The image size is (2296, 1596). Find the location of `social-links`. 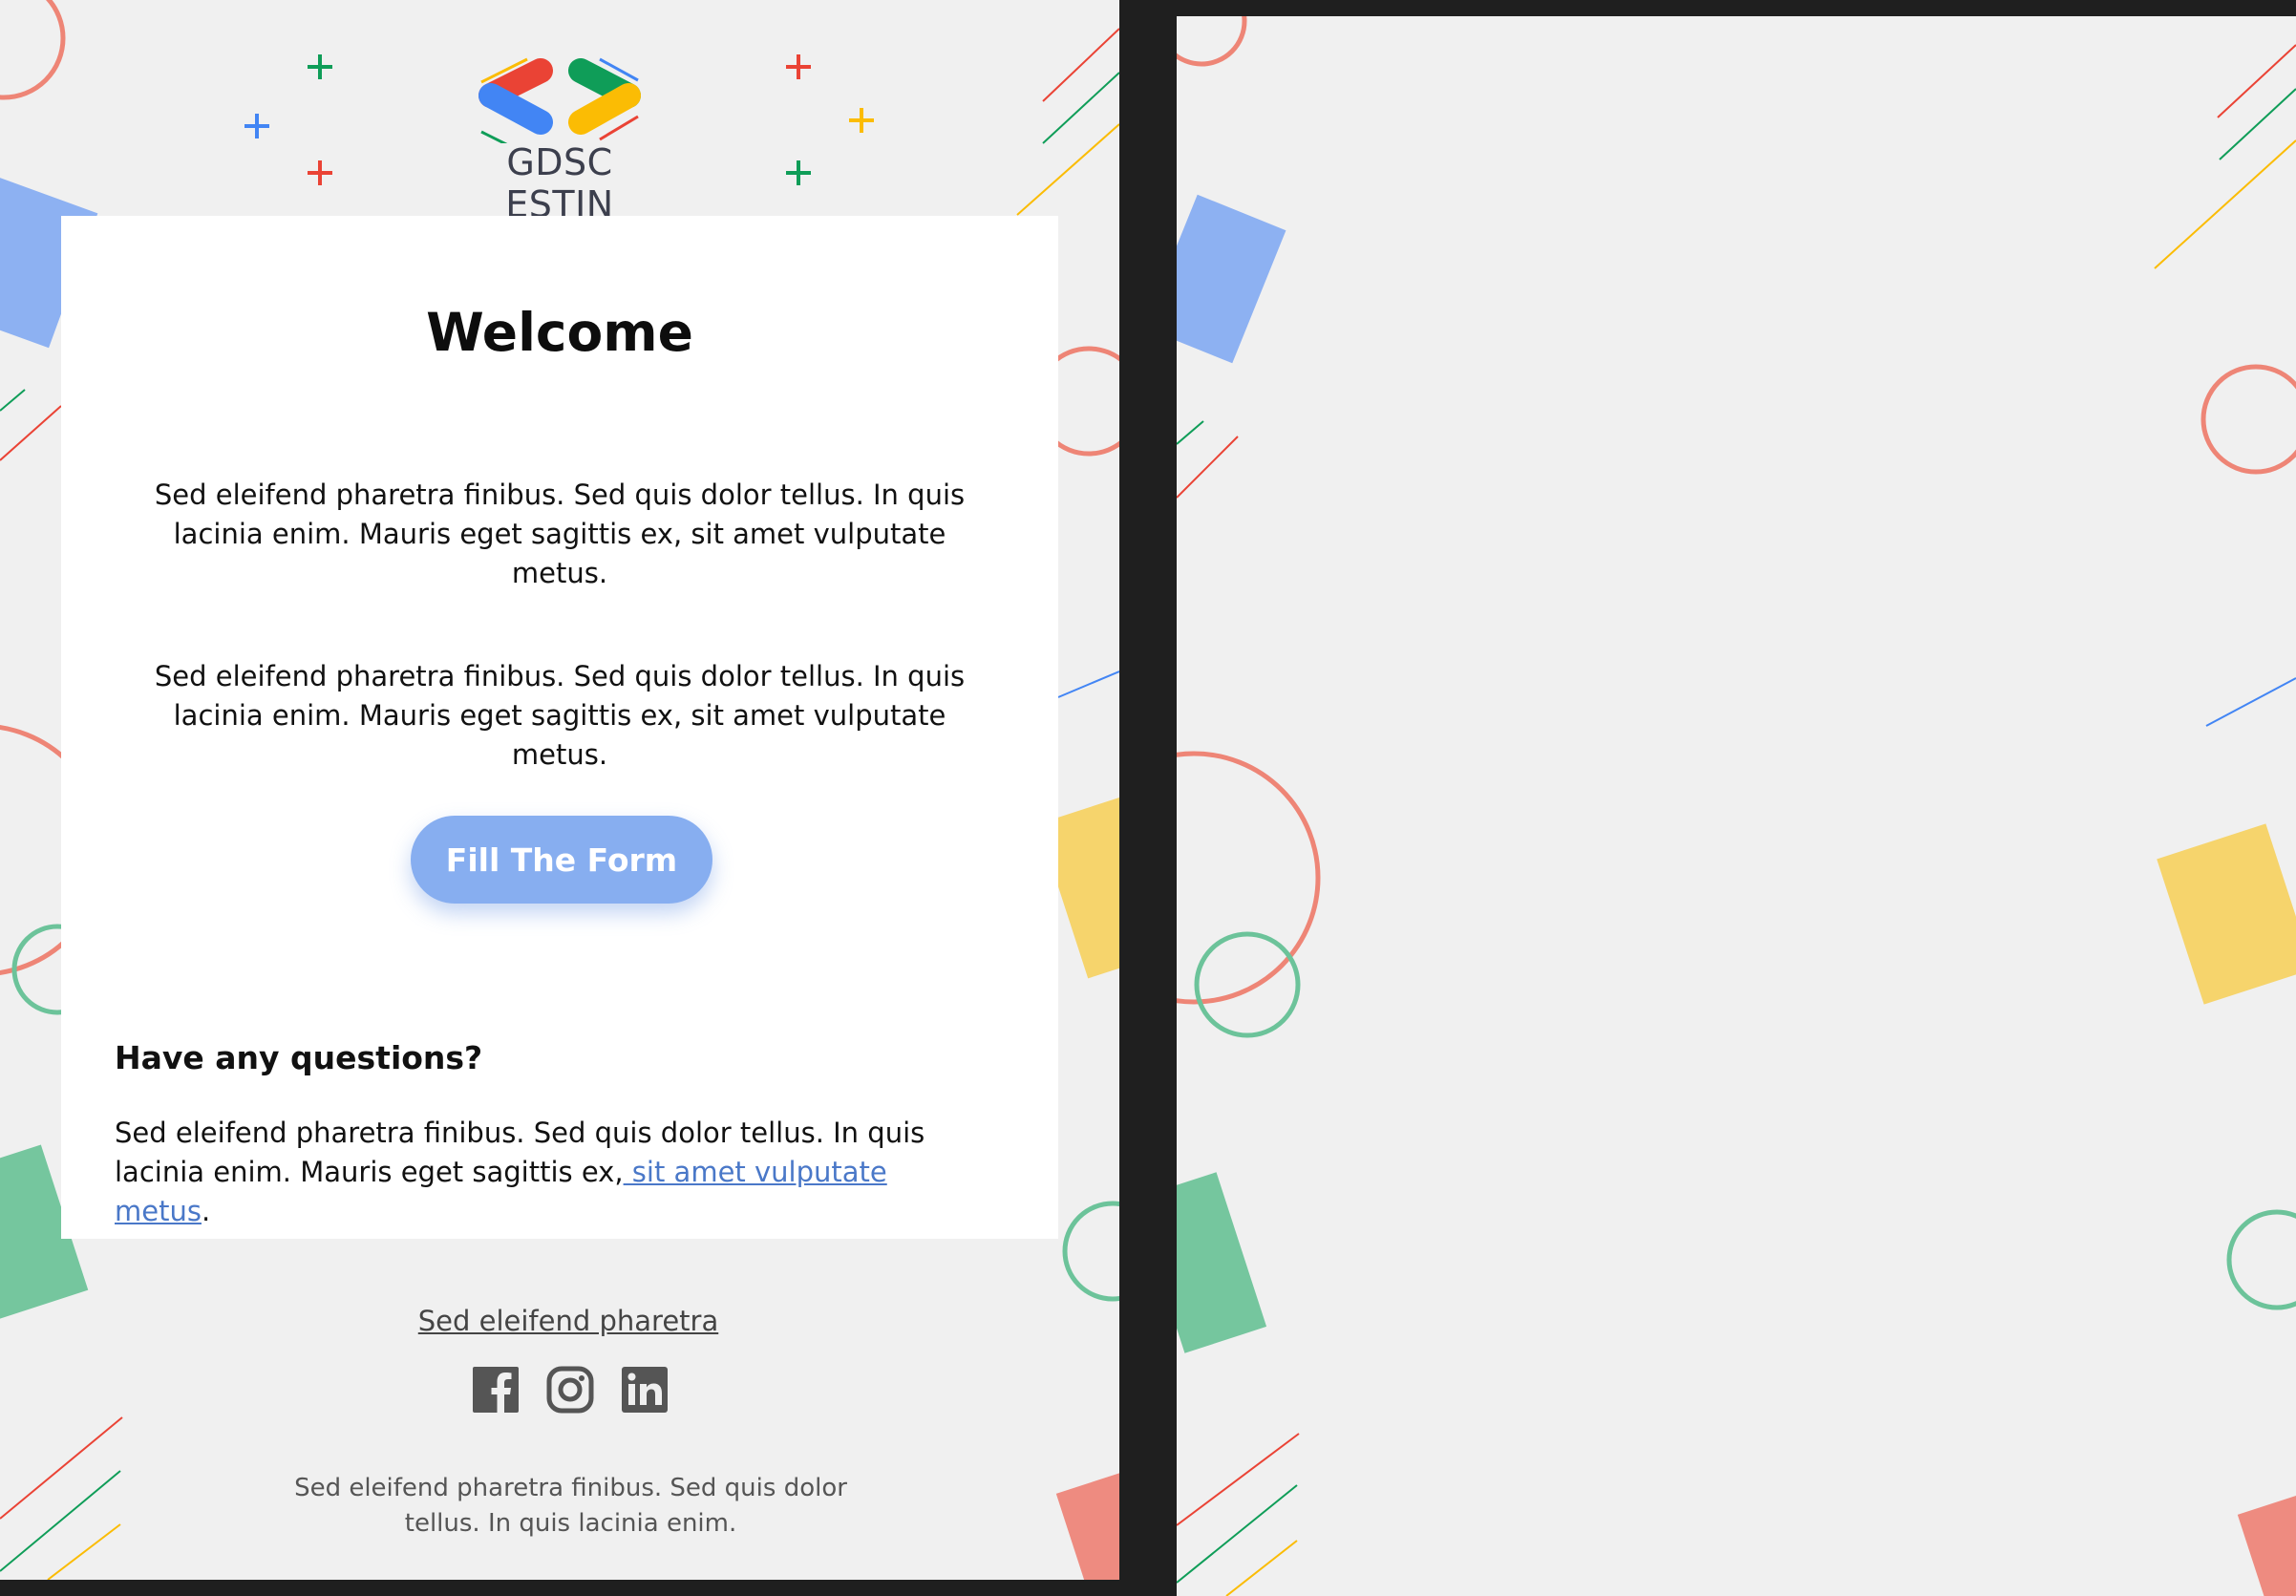

social-links is located at coordinates (570, 1390).